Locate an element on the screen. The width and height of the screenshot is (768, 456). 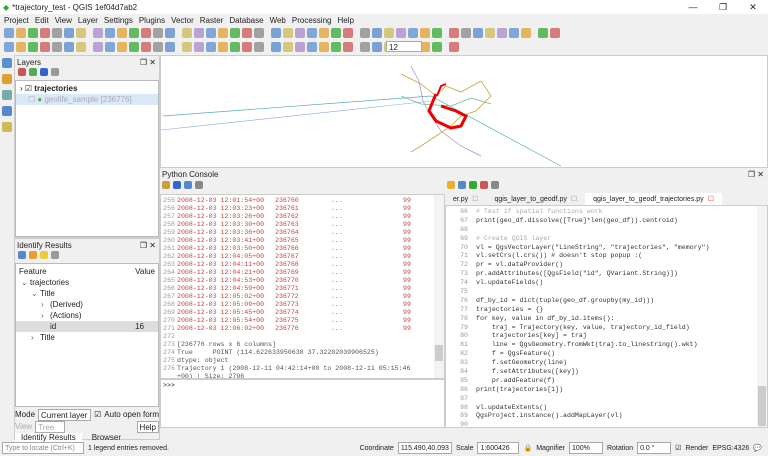
view-select: Tree is located at coordinates (50, 427).